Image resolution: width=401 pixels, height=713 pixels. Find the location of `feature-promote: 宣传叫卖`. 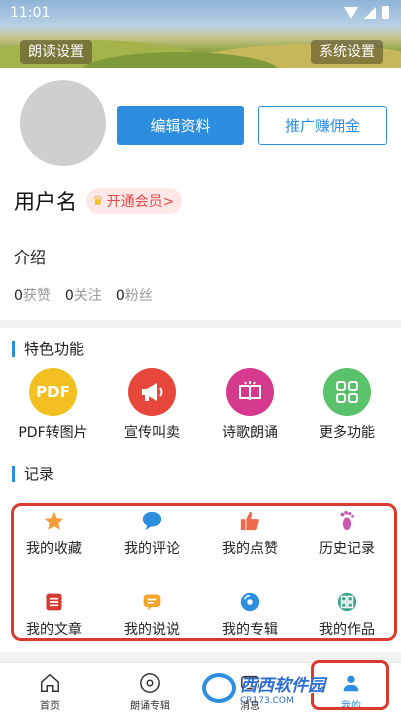

feature-promote: 宣传叫卖 is located at coordinates (152, 405).